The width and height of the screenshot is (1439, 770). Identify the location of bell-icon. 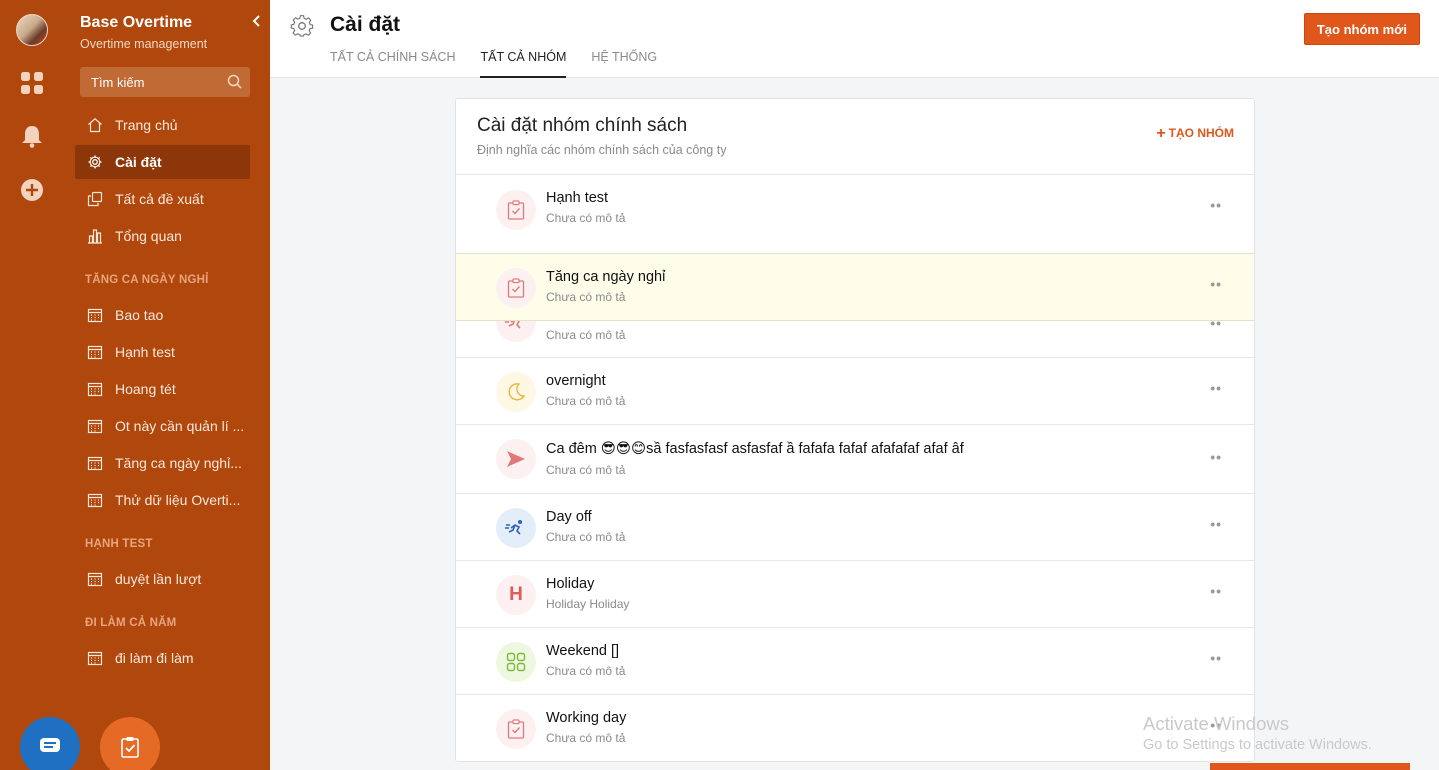
(32, 136).